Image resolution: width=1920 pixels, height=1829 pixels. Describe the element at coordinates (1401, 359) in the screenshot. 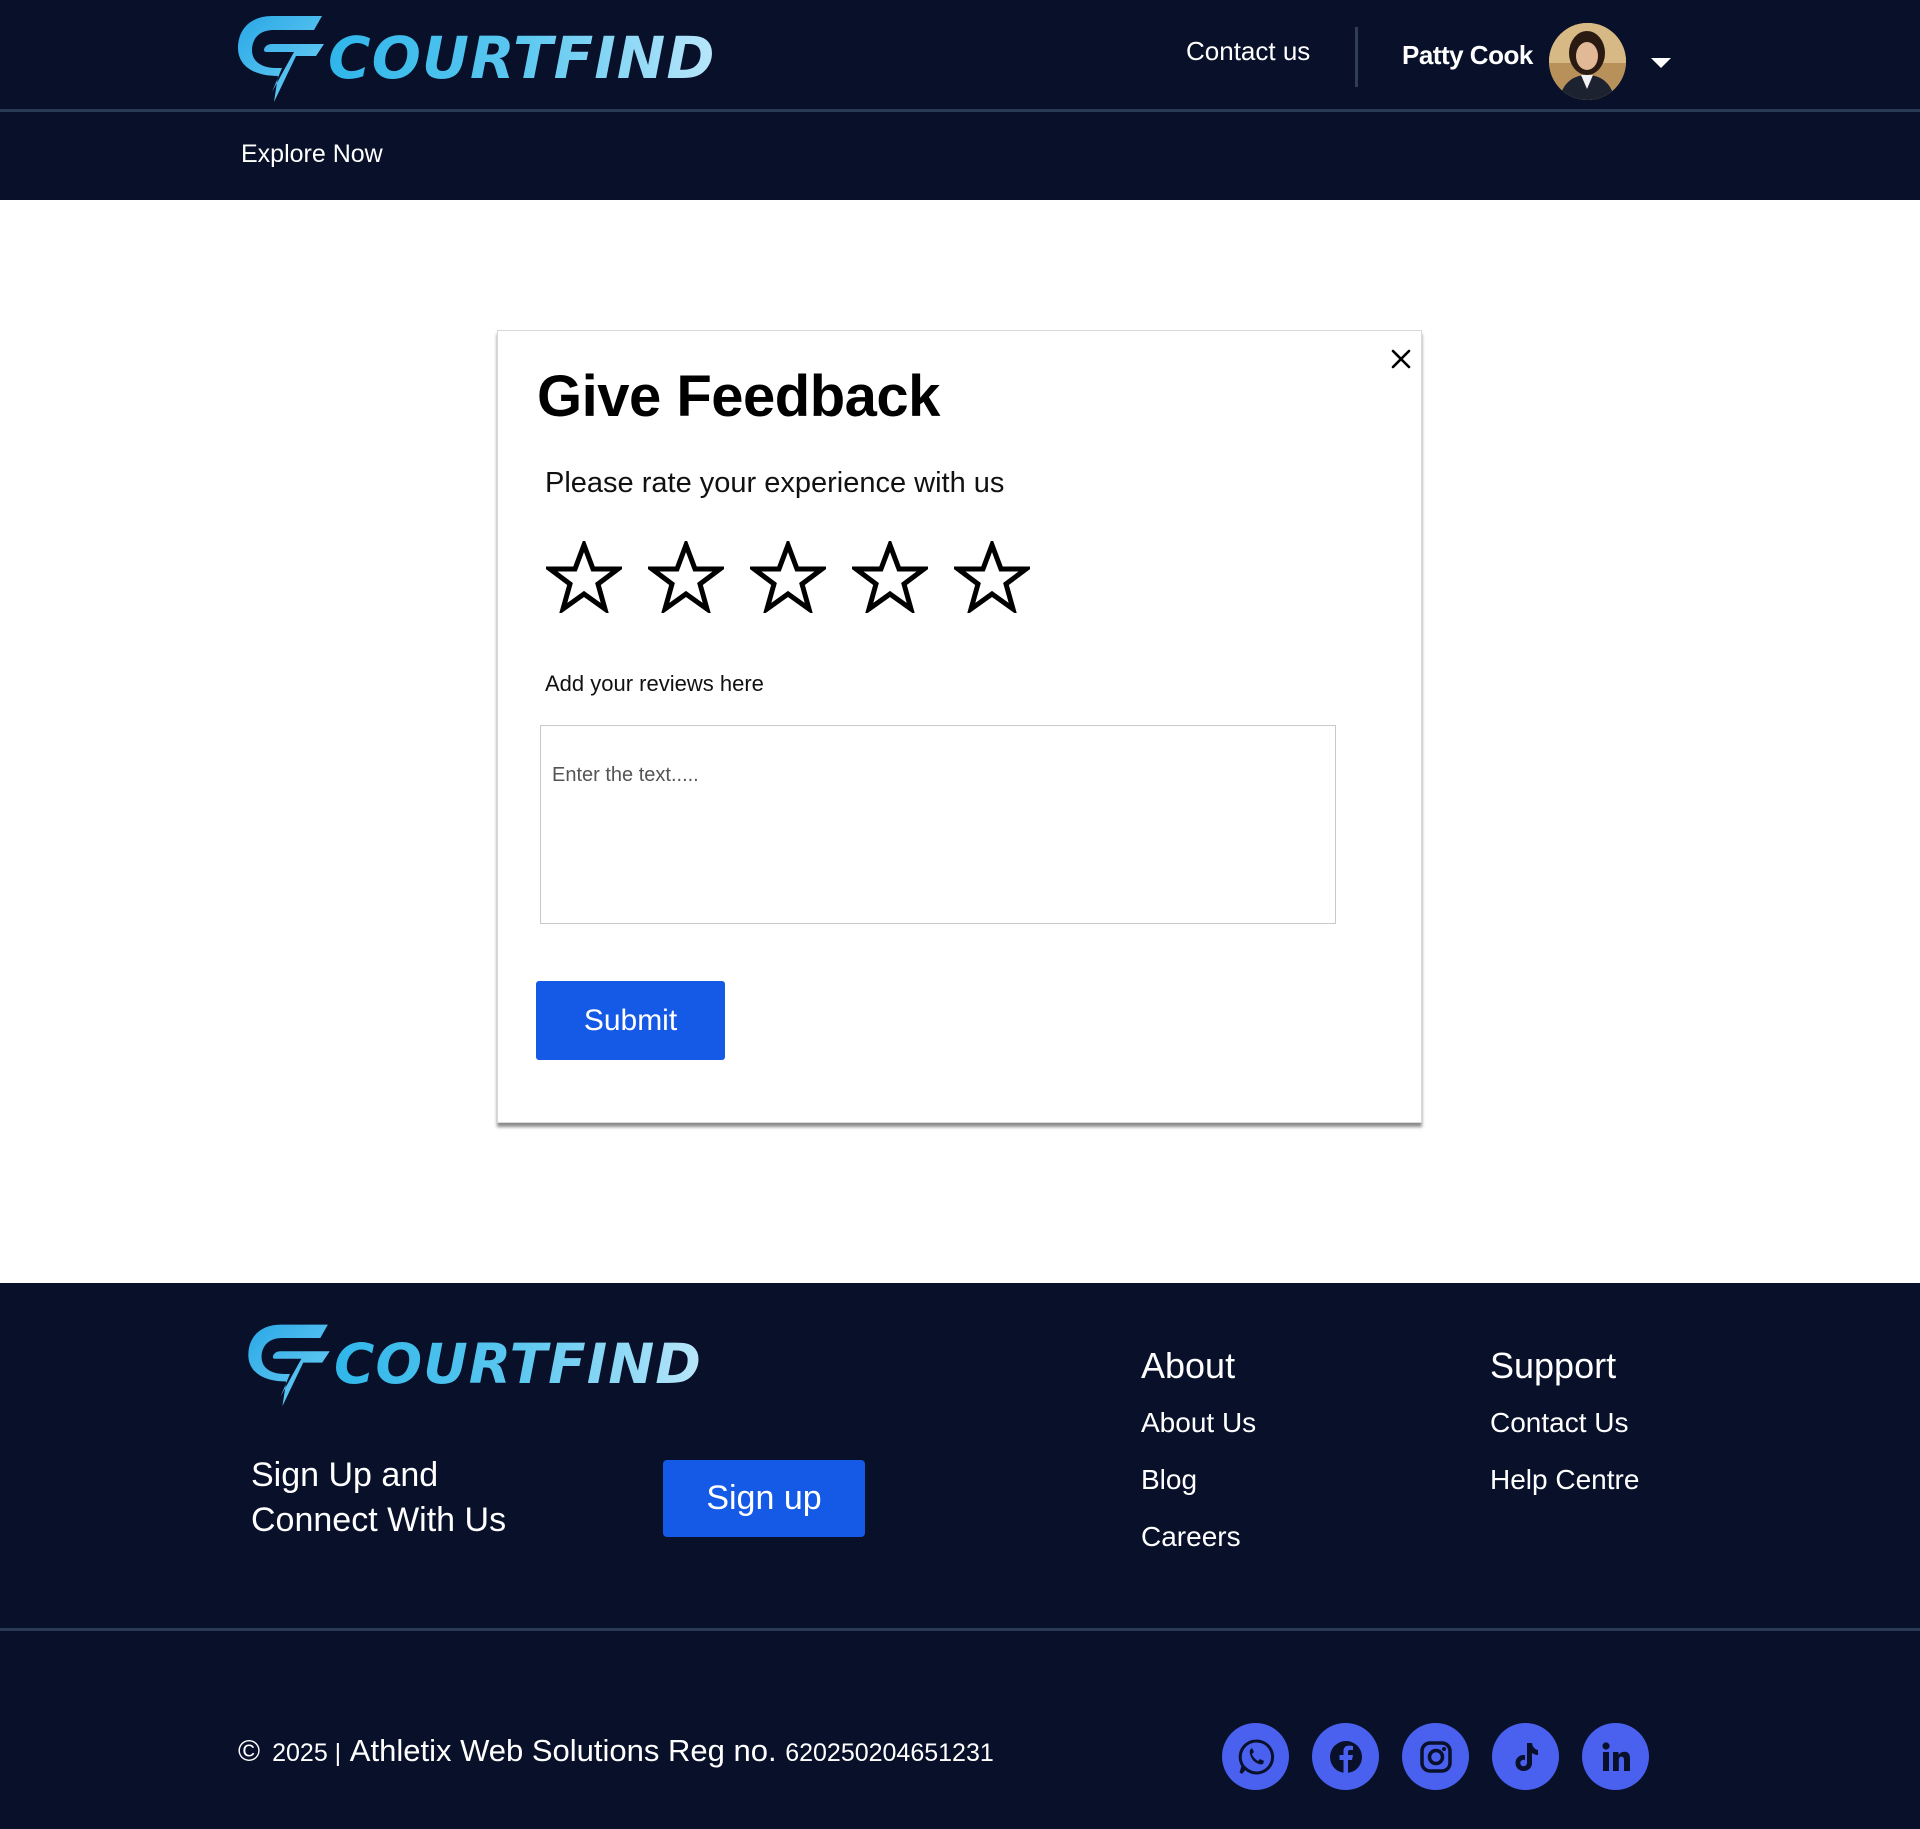

I see `close-icon` at that location.